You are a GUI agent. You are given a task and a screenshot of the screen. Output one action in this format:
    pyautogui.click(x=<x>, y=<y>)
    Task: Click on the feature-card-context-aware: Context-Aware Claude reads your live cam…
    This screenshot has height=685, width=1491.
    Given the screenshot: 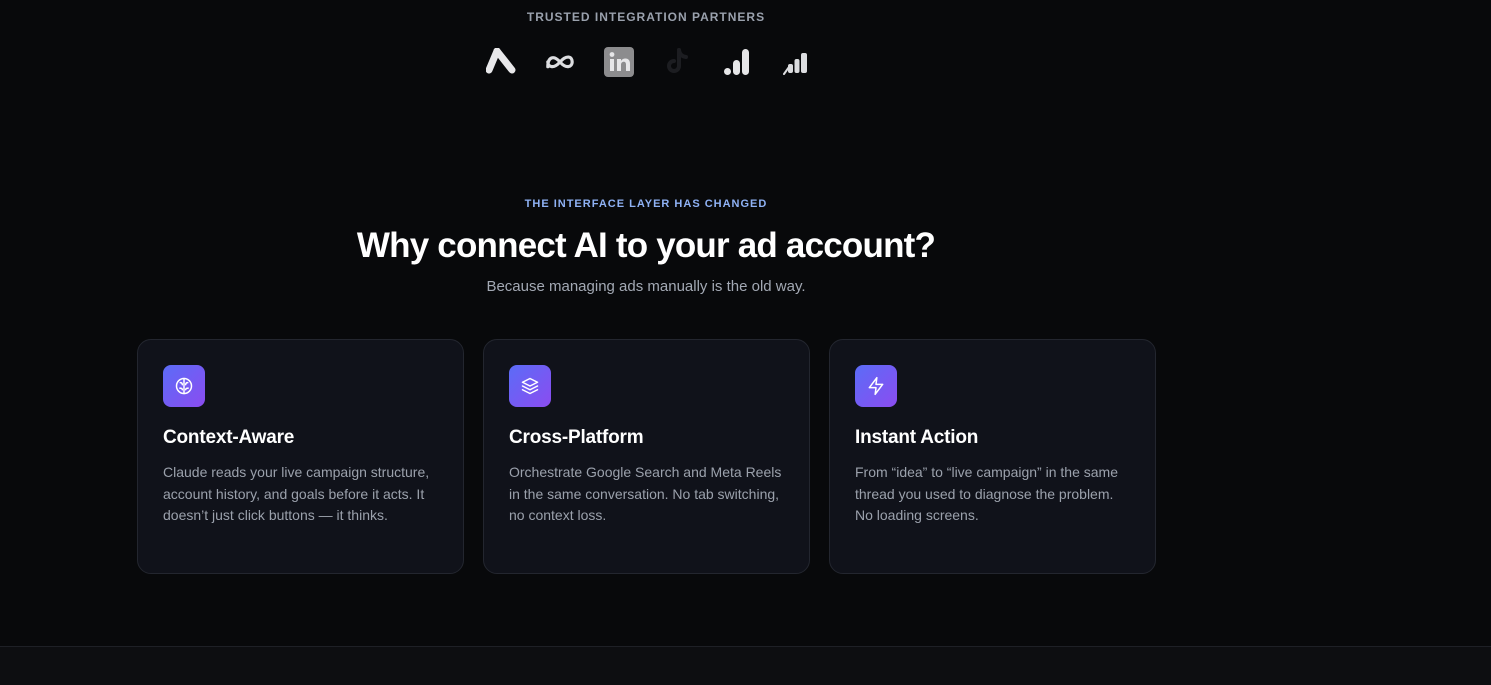 What is the action you would take?
    pyautogui.click(x=300, y=456)
    